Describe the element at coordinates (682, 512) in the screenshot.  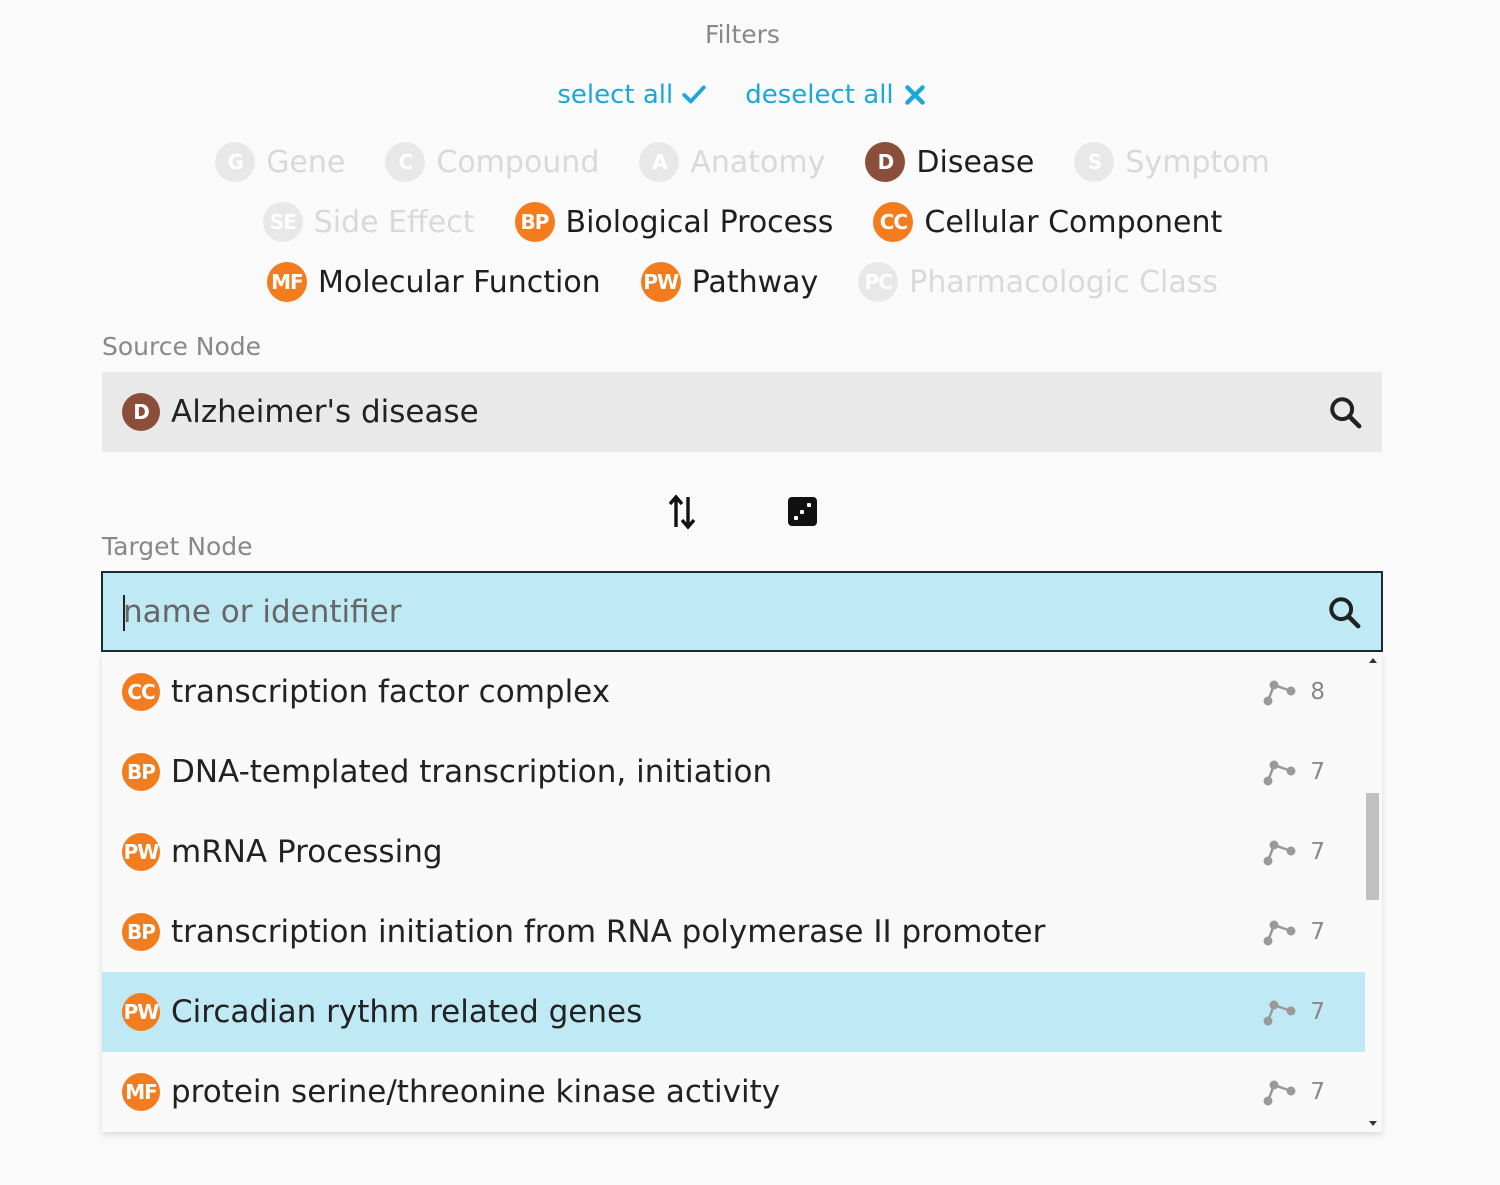
I see `swap-arrows-icon` at that location.